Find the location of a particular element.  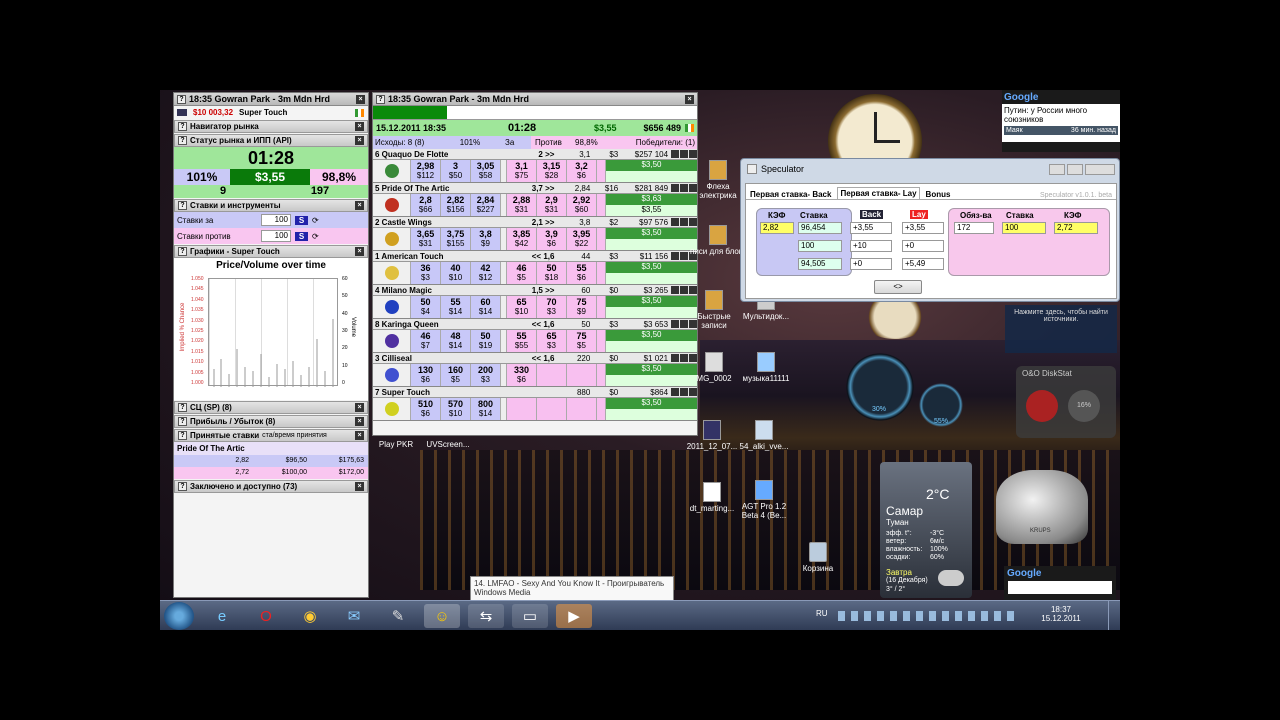

monitor-icon: ▭ is located at coordinates (530, 616).